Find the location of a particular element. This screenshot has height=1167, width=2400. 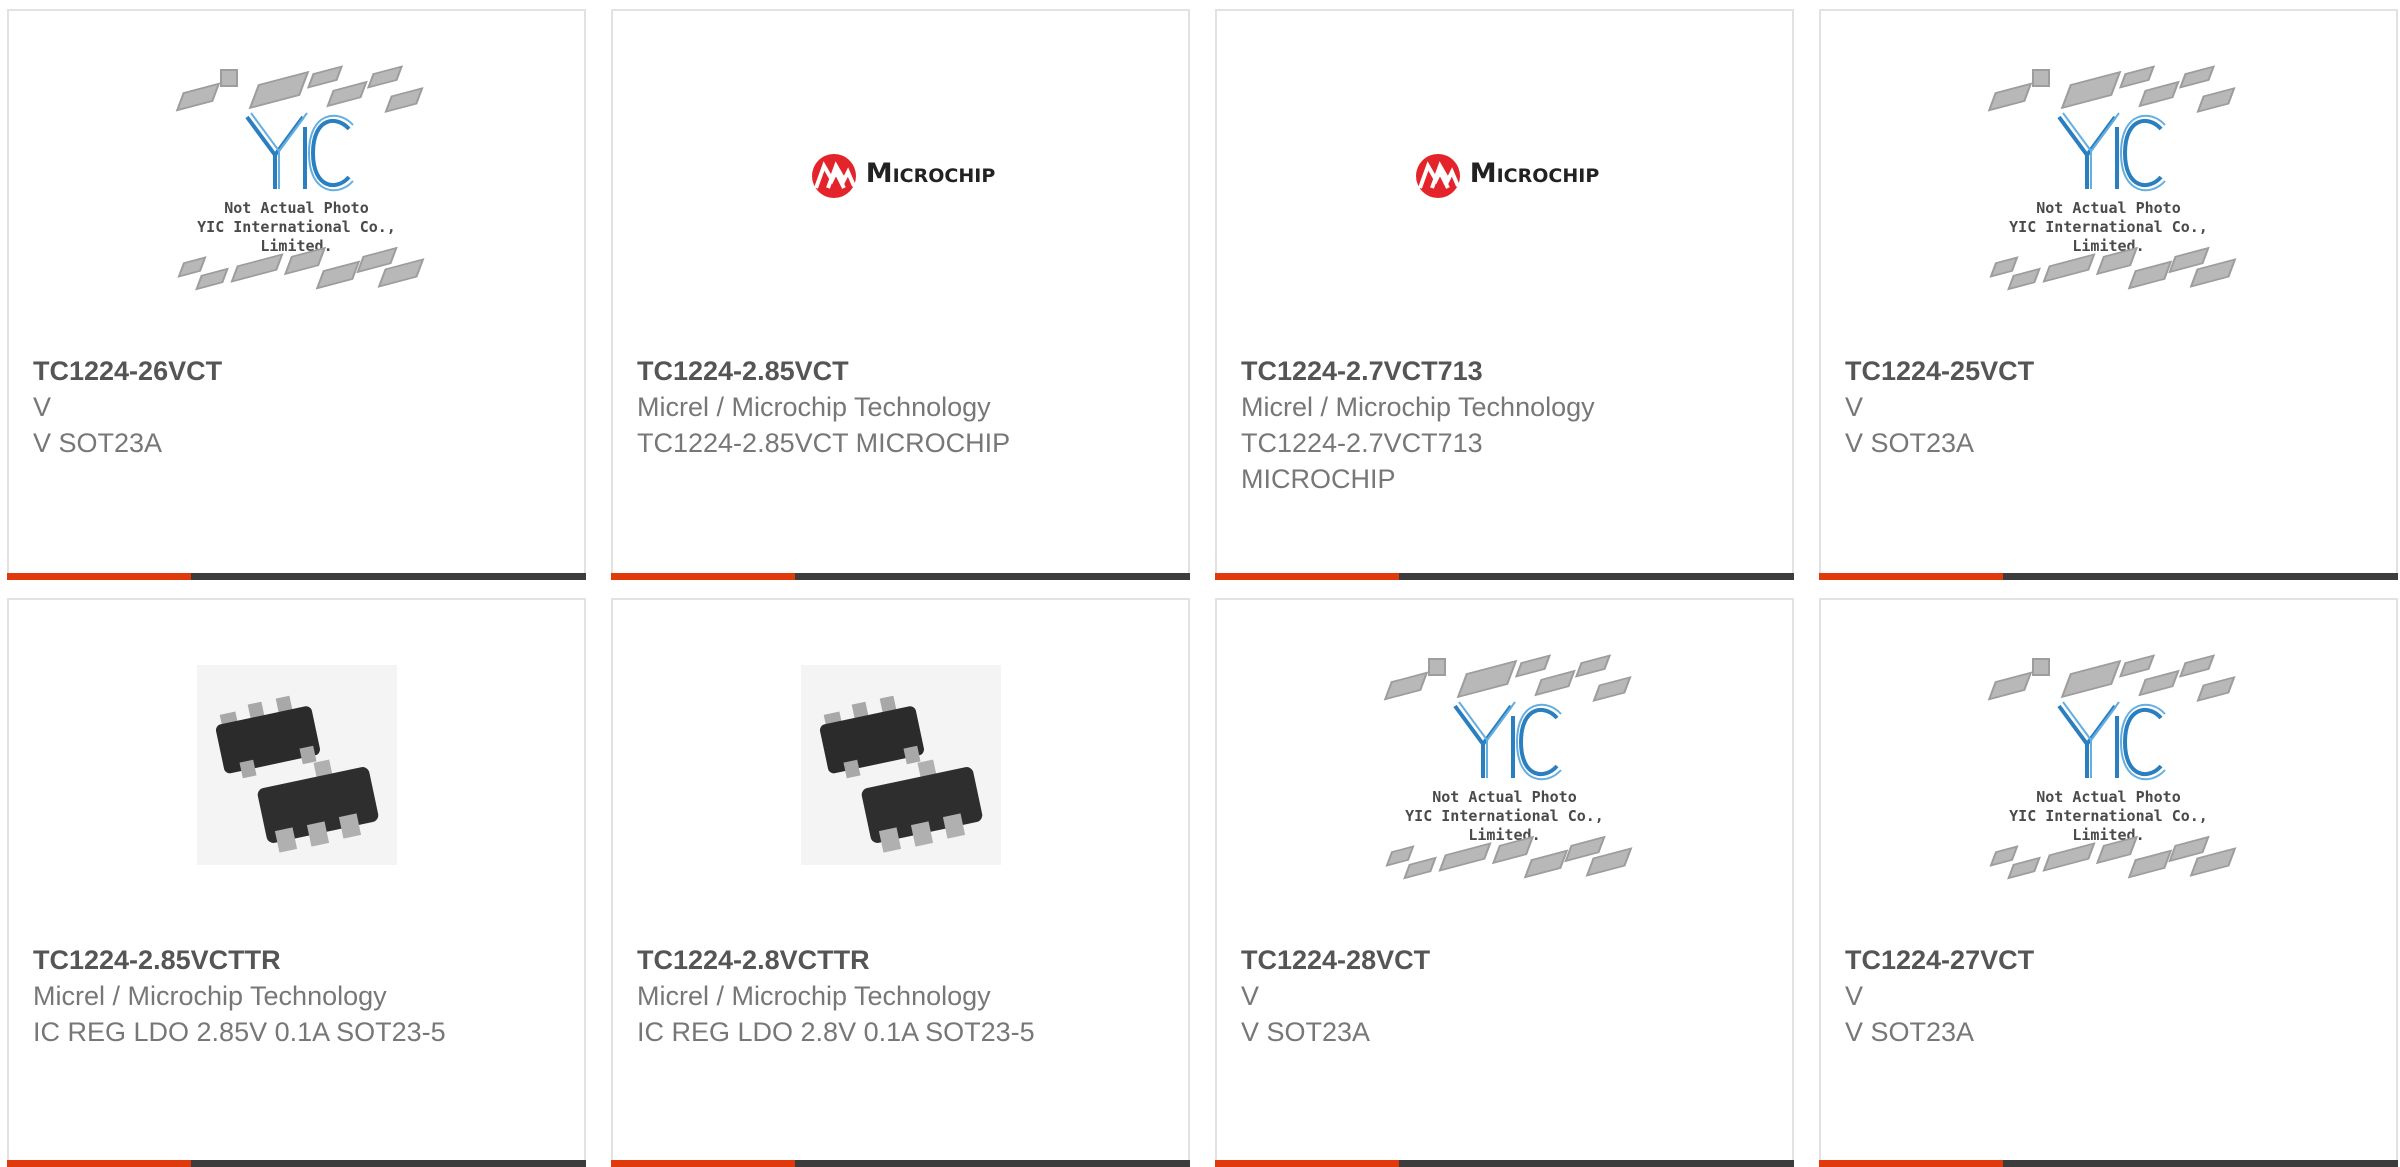

part-number: TC1224-2.7VCT713 is located at coordinates (1441, 371).